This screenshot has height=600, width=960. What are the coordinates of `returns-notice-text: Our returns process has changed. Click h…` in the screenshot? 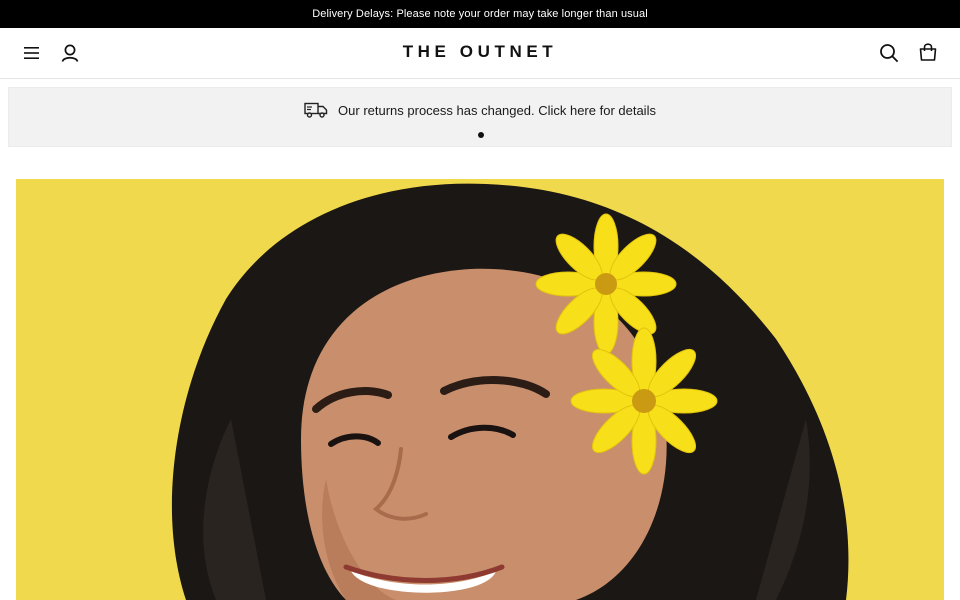 It's located at (497, 110).